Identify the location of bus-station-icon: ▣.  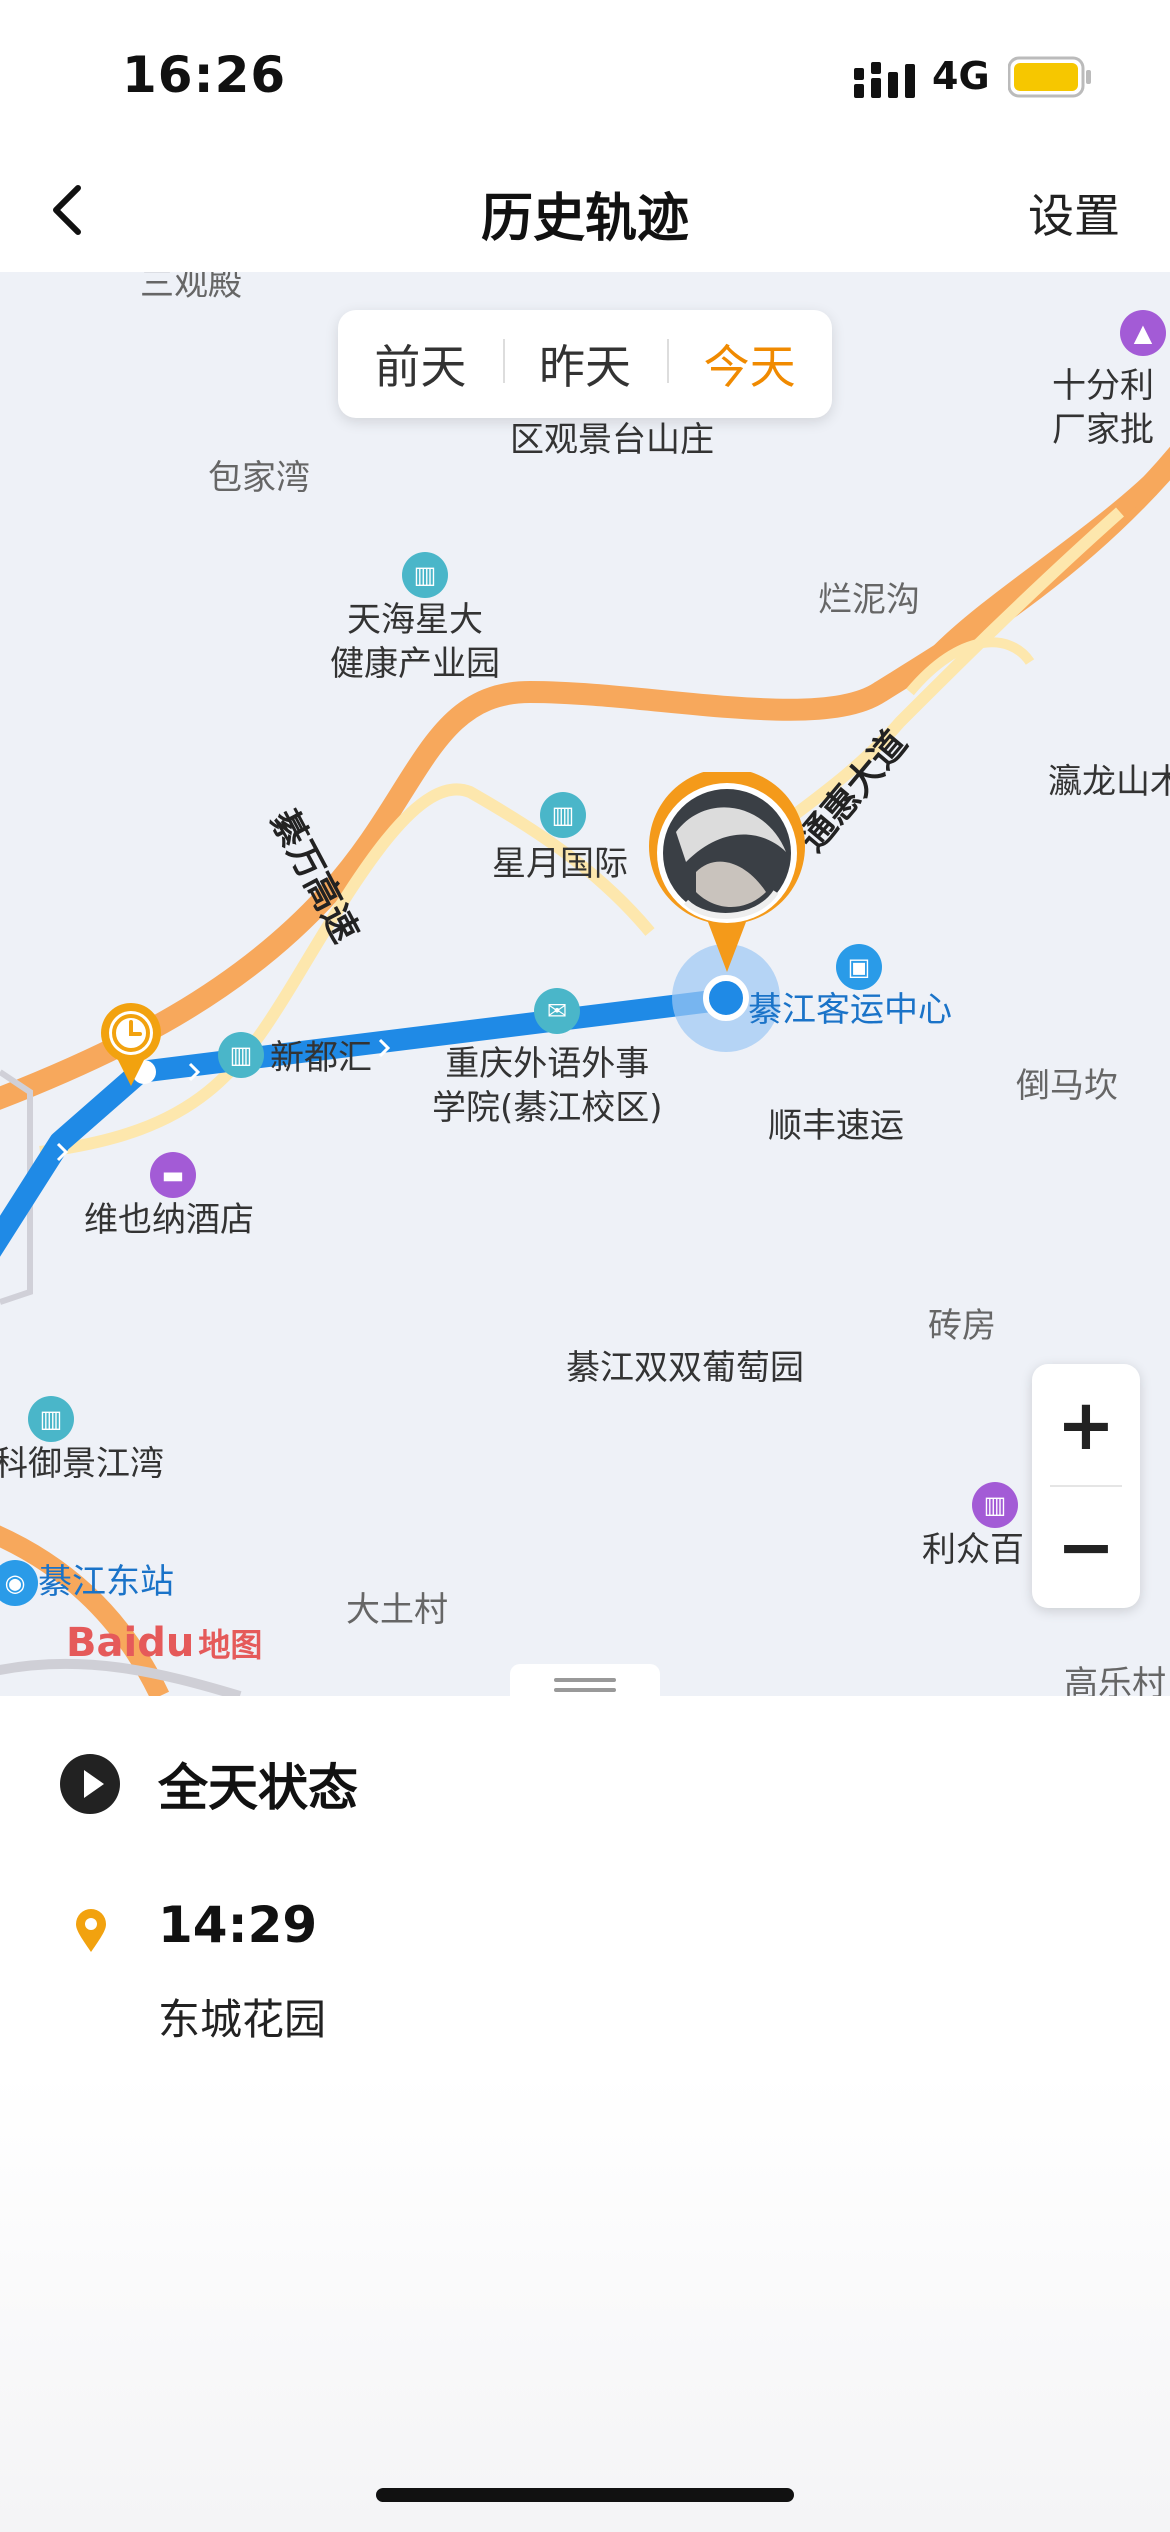
(859, 967).